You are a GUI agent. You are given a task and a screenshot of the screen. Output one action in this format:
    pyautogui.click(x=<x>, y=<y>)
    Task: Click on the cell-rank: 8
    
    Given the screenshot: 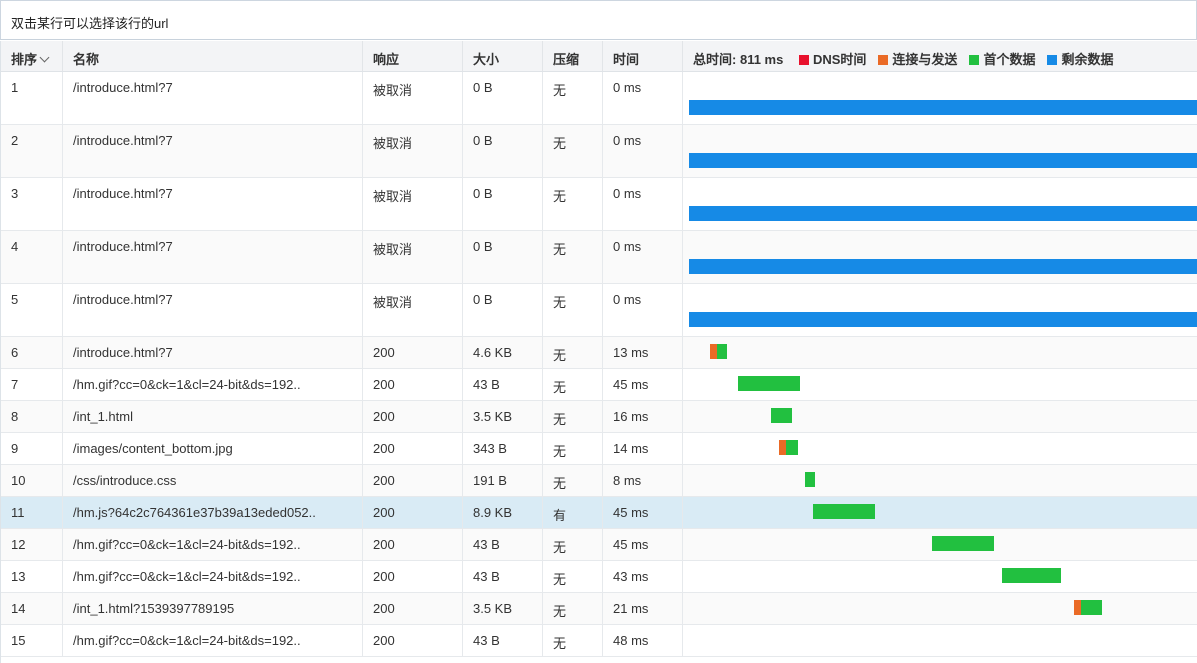 What is the action you would take?
    pyautogui.click(x=32, y=416)
    